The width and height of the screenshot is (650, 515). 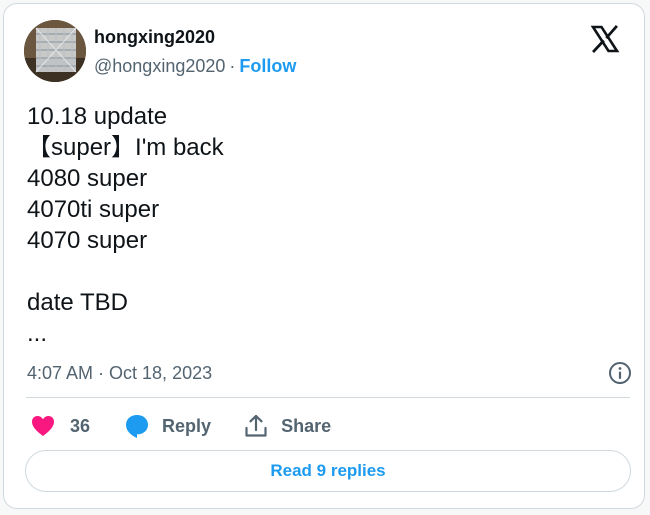 What do you see at coordinates (329, 373) in the screenshot?
I see `tweet-meta: 4:07 AM · Oct 18, 2023` at bounding box center [329, 373].